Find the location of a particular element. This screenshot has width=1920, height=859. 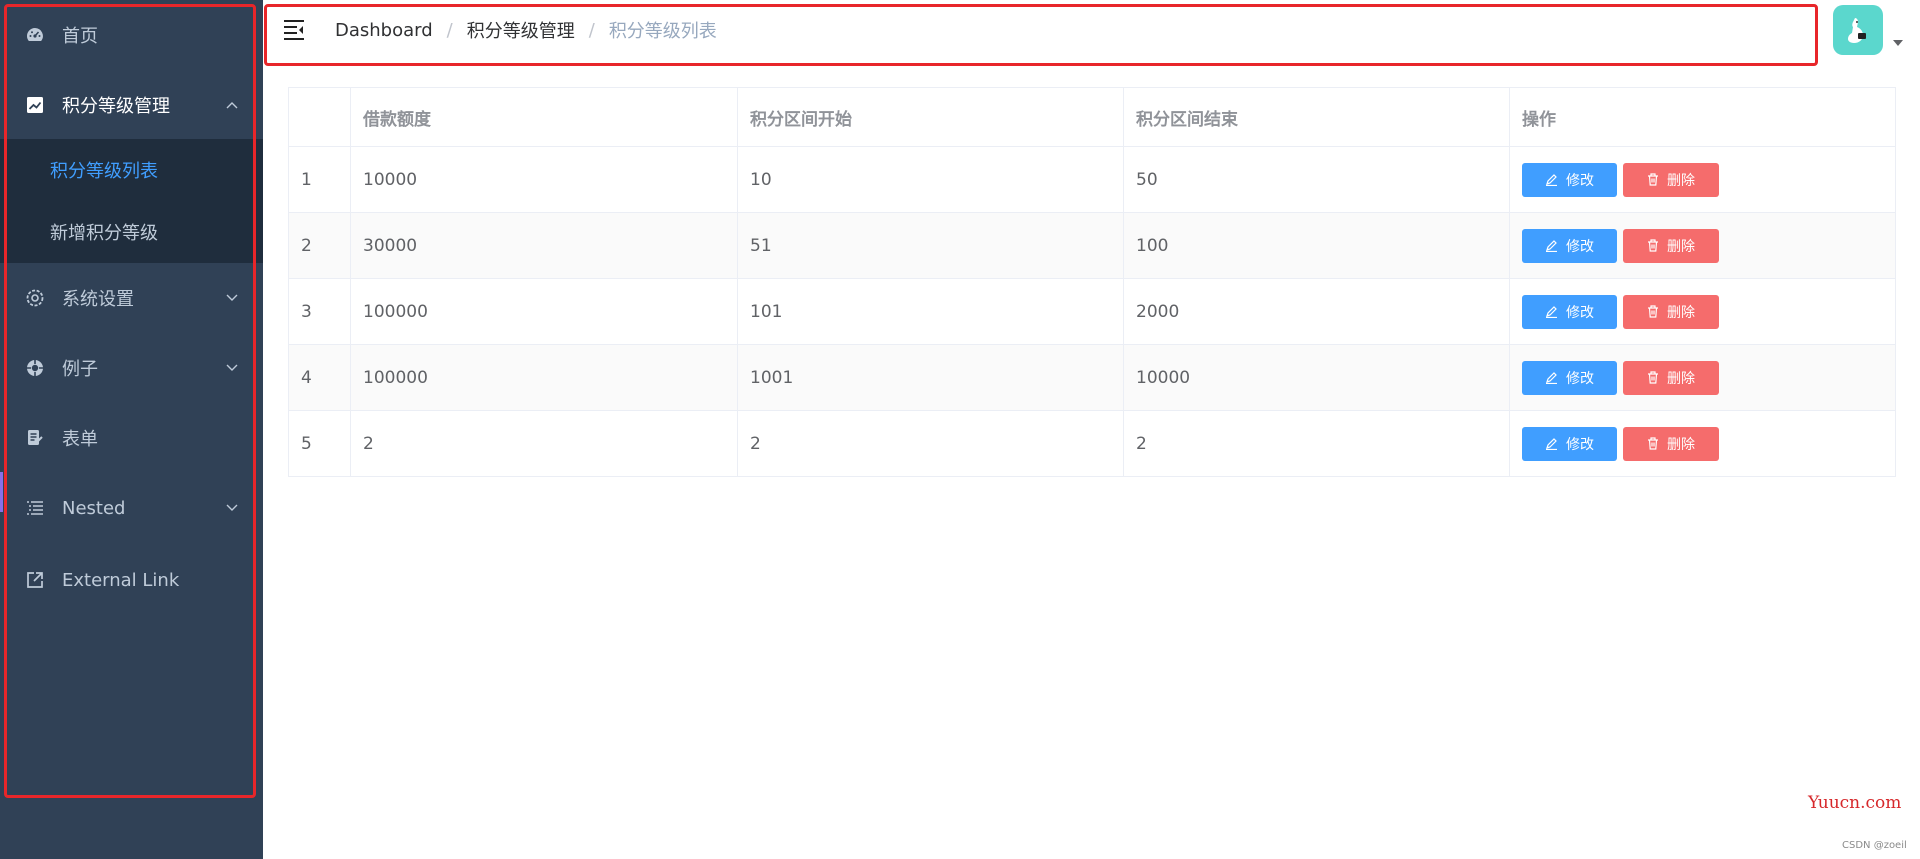

highlight-box-navbar is located at coordinates (1041, 35).